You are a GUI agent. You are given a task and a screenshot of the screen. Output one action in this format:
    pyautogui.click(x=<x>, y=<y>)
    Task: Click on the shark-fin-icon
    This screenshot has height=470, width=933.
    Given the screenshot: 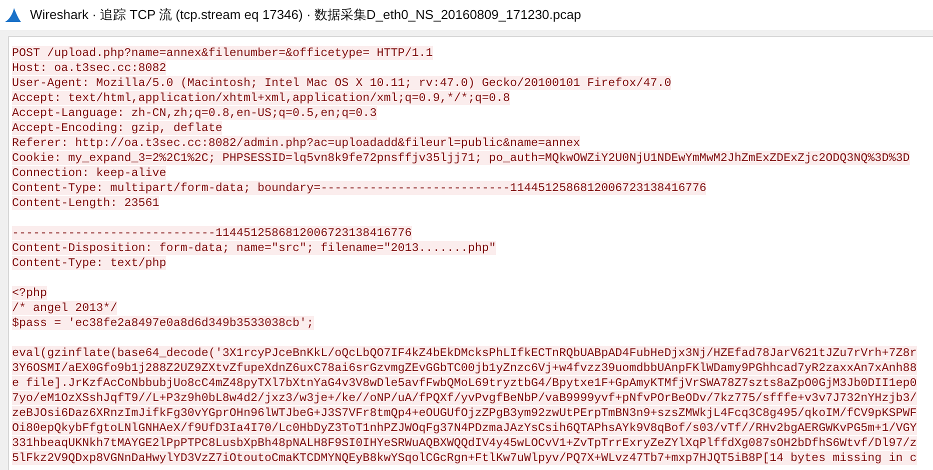 What is the action you would take?
    pyautogui.click(x=13, y=15)
    